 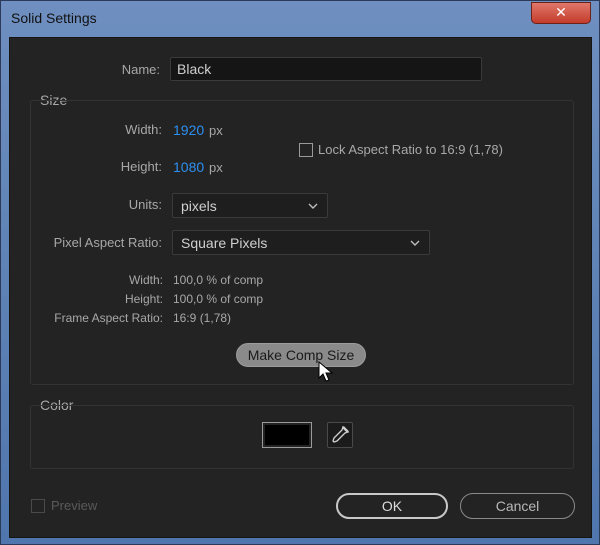 I want to click on eyedropper-button, so click(x=340, y=435).